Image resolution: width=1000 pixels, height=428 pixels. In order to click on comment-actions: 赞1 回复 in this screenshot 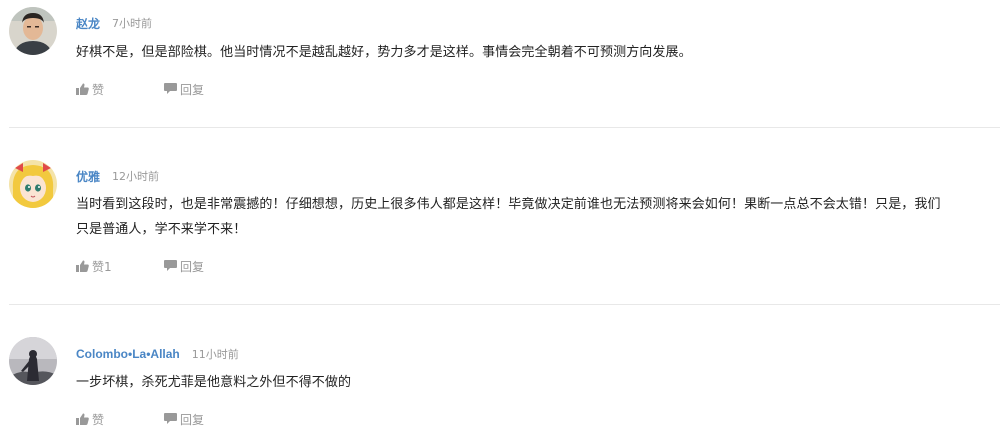, I will do `click(140, 266)`.